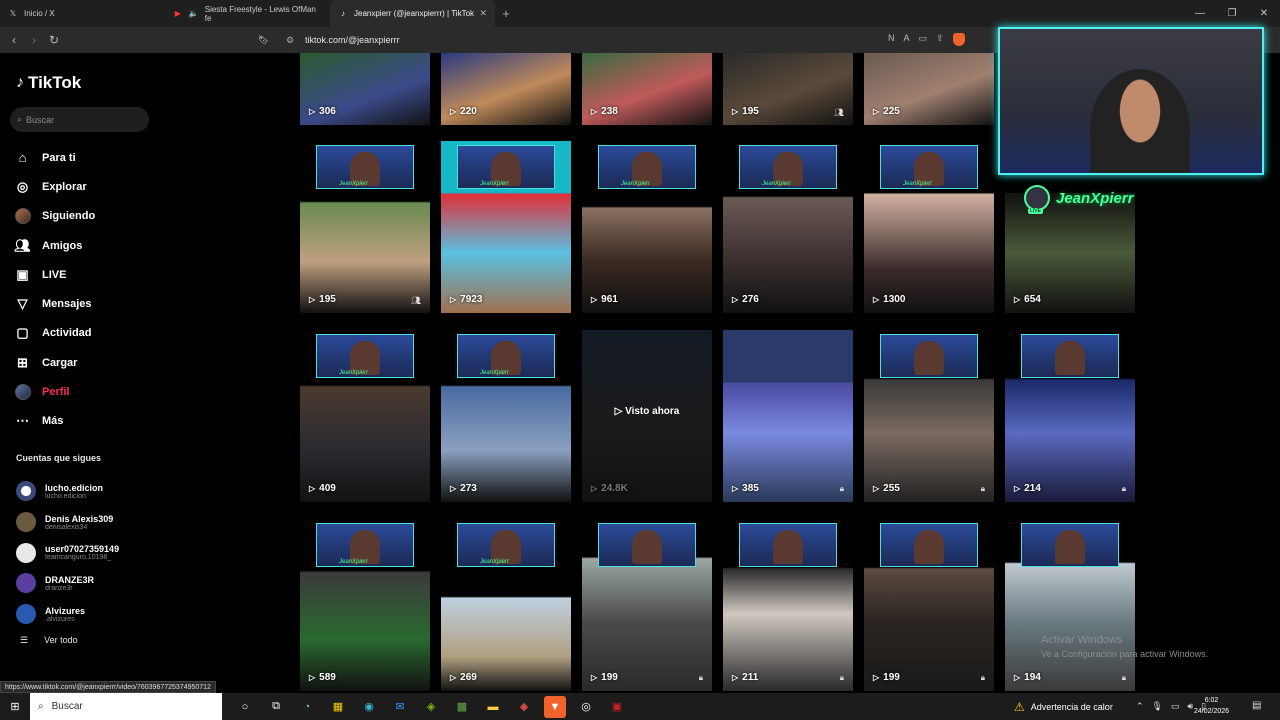 This screenshot has height=720, width=1280. What do you see at coordinates (555, 706) in the screenshot?
I see `brave-icon: ▼` at bounding box center [555, 706].